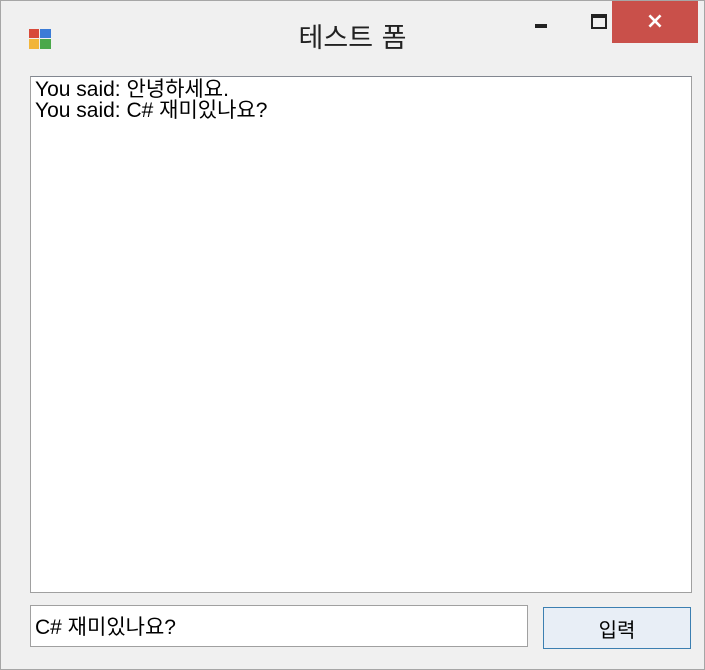 The height and width of the screenshot is (670, 705). What do you see at coordinates (151, 110) in the screenshot?
I see `output-line: You said: C# 재미있나요?` at bounding box center [151, 110].